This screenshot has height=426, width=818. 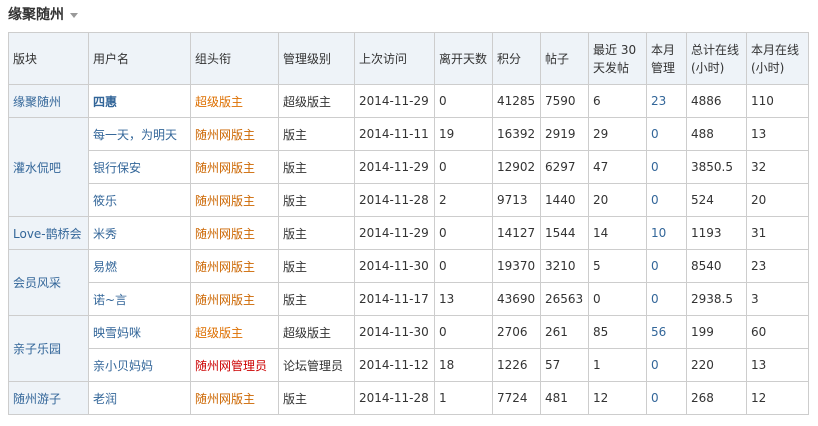 I want to click on online-month-cell: 110, so click(x=777, y=101).